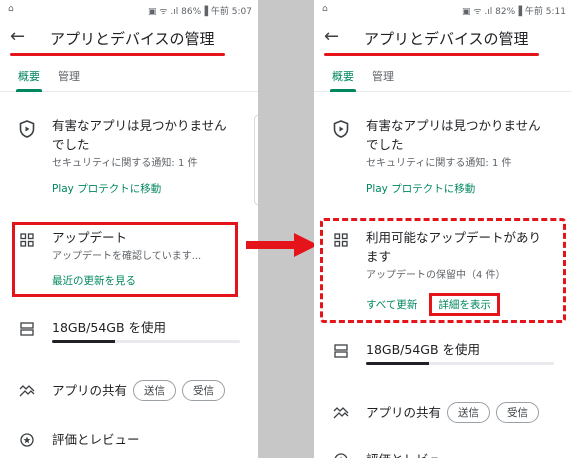 This screenshot has height=458, width=572. Describe the element at coordinates (513, 12) in the screenshot. I see `status-indicators: ▣ ᯤ .ıl 82%▐ 午前 5:11` at that location.